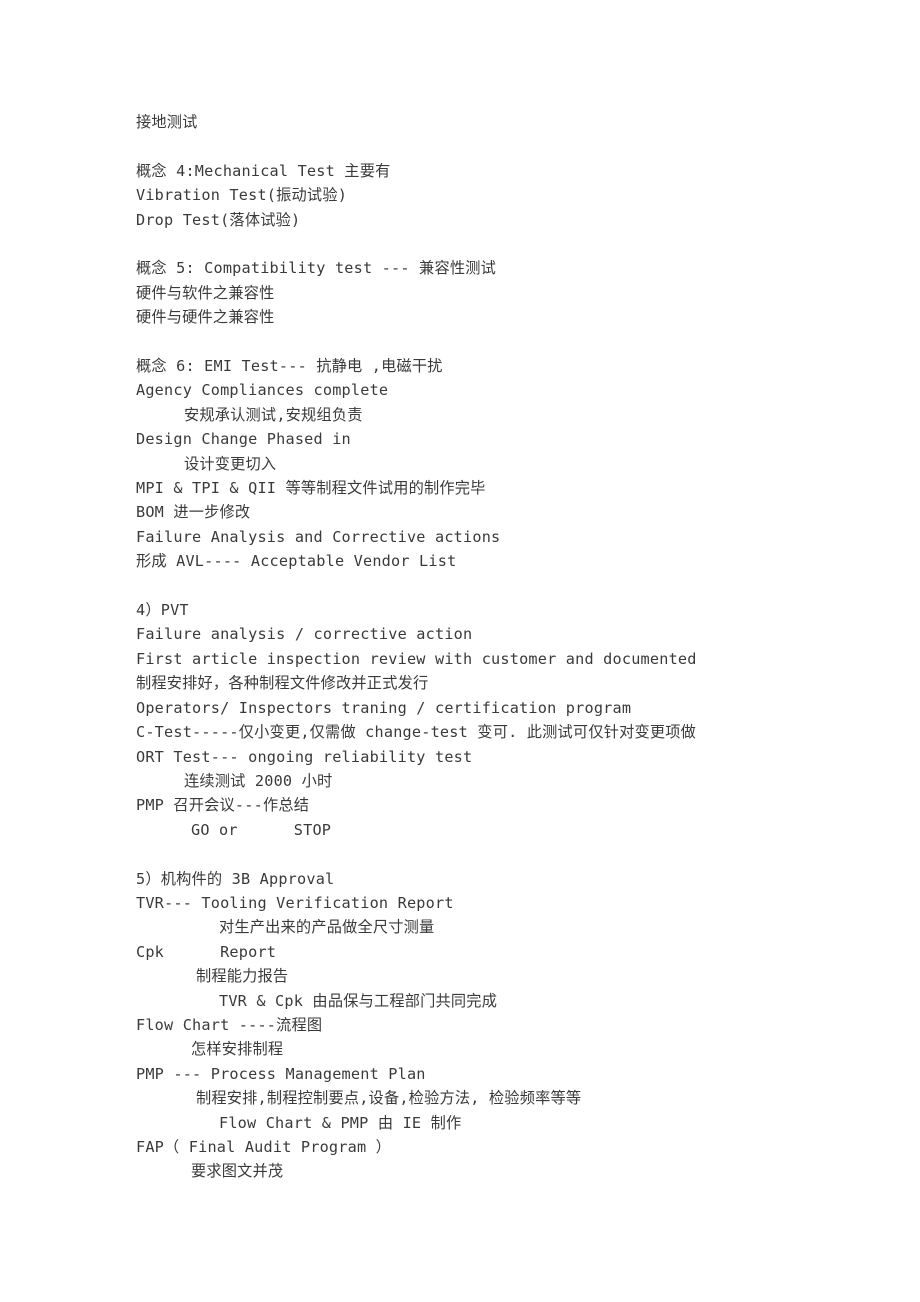 The image size is (920, 1302). What do you see at coordinates (258, 780) in the screenshot?
I see `text-line: 连续测试 2000 小时` at bounding box center [258, 780].